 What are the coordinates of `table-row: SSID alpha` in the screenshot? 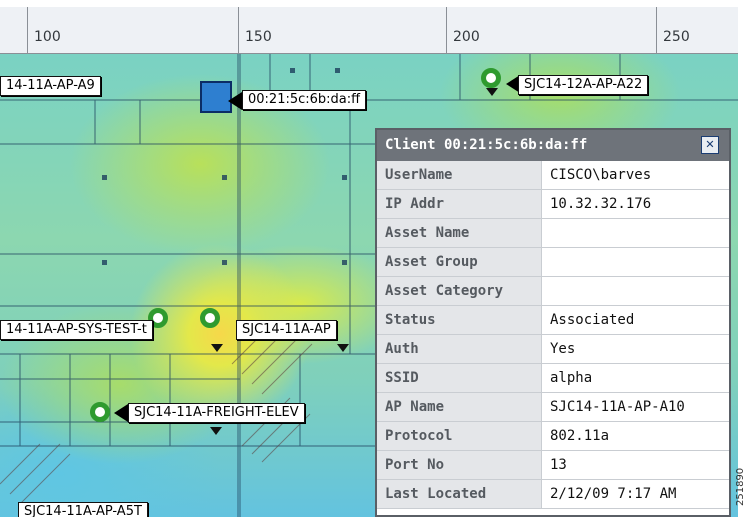 It's located at (553, 378).